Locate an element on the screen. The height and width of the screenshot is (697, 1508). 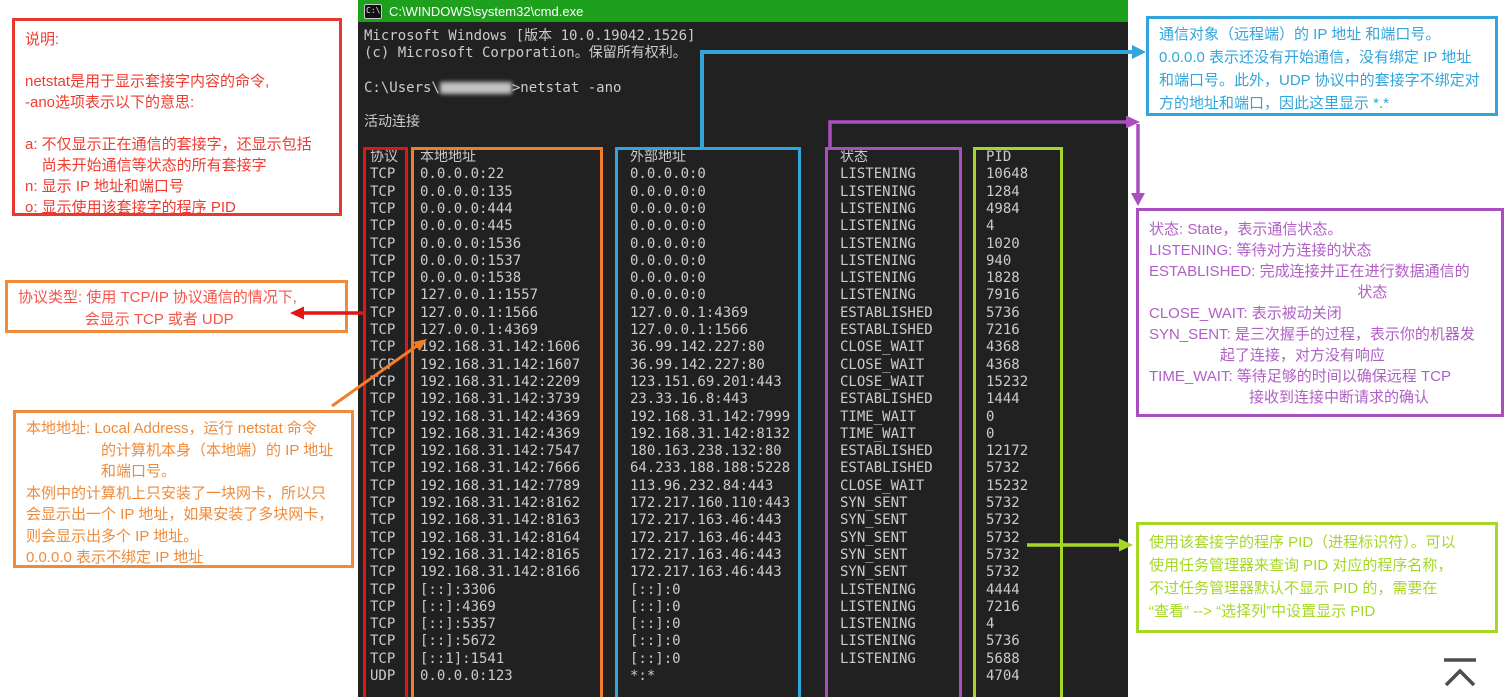
note-line: 状态: State，表示通信状态。 is located at coordinates (1246, 229).